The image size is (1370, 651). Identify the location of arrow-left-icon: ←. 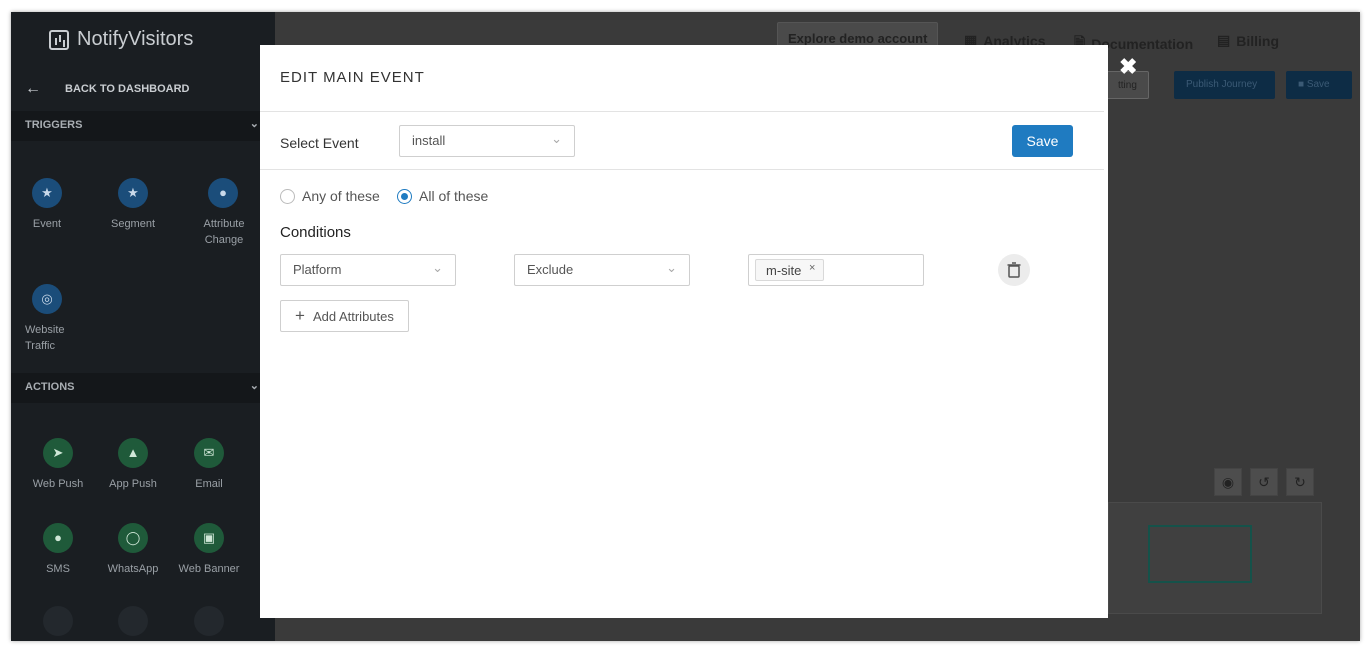
(33, 88).